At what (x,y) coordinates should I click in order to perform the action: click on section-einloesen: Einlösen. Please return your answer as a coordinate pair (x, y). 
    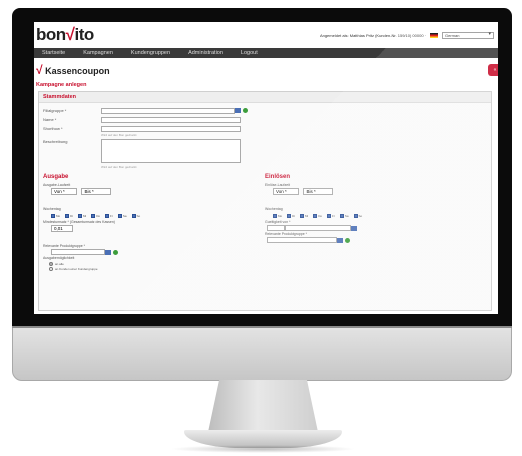
    Looking at the image, I should click on (278, 177).